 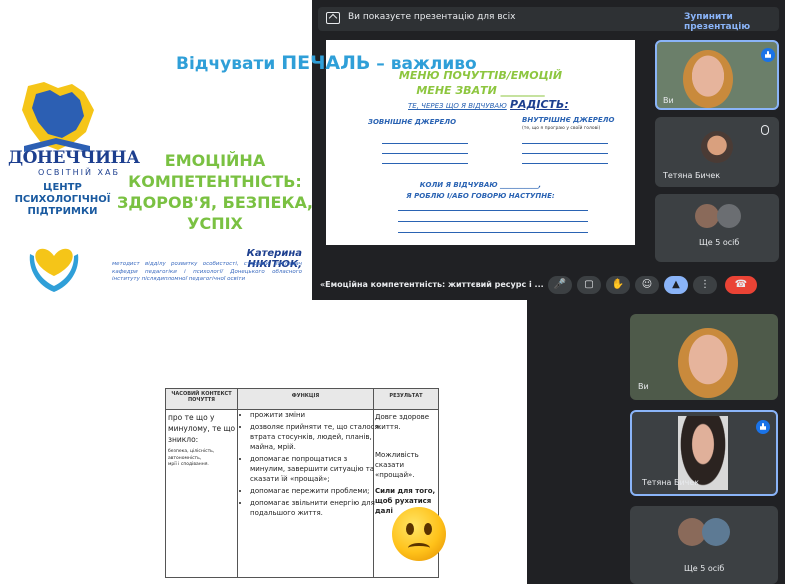 What do you see at coordinates (58, 117) in the screenshot?
I see `donechchyna-logo-icon` at bounding box center [58, 117].